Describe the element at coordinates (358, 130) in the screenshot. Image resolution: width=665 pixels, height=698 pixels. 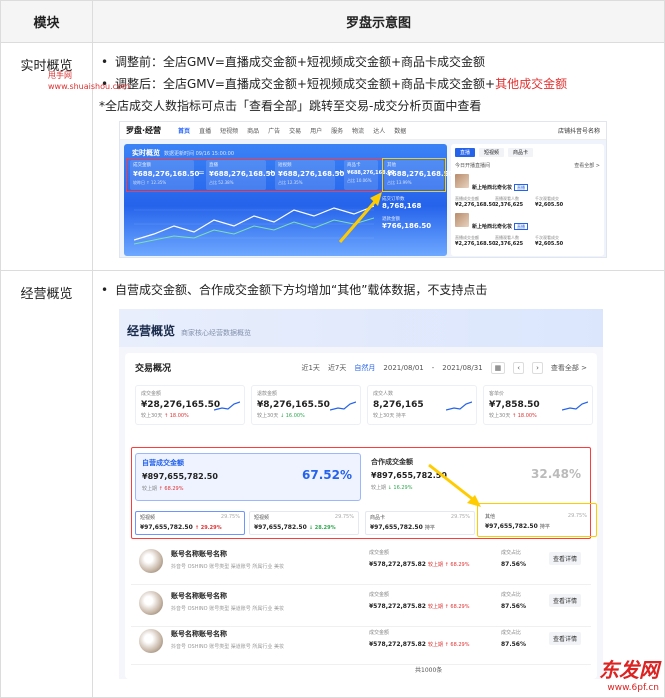
I see `nav-item: 物流` at that location.